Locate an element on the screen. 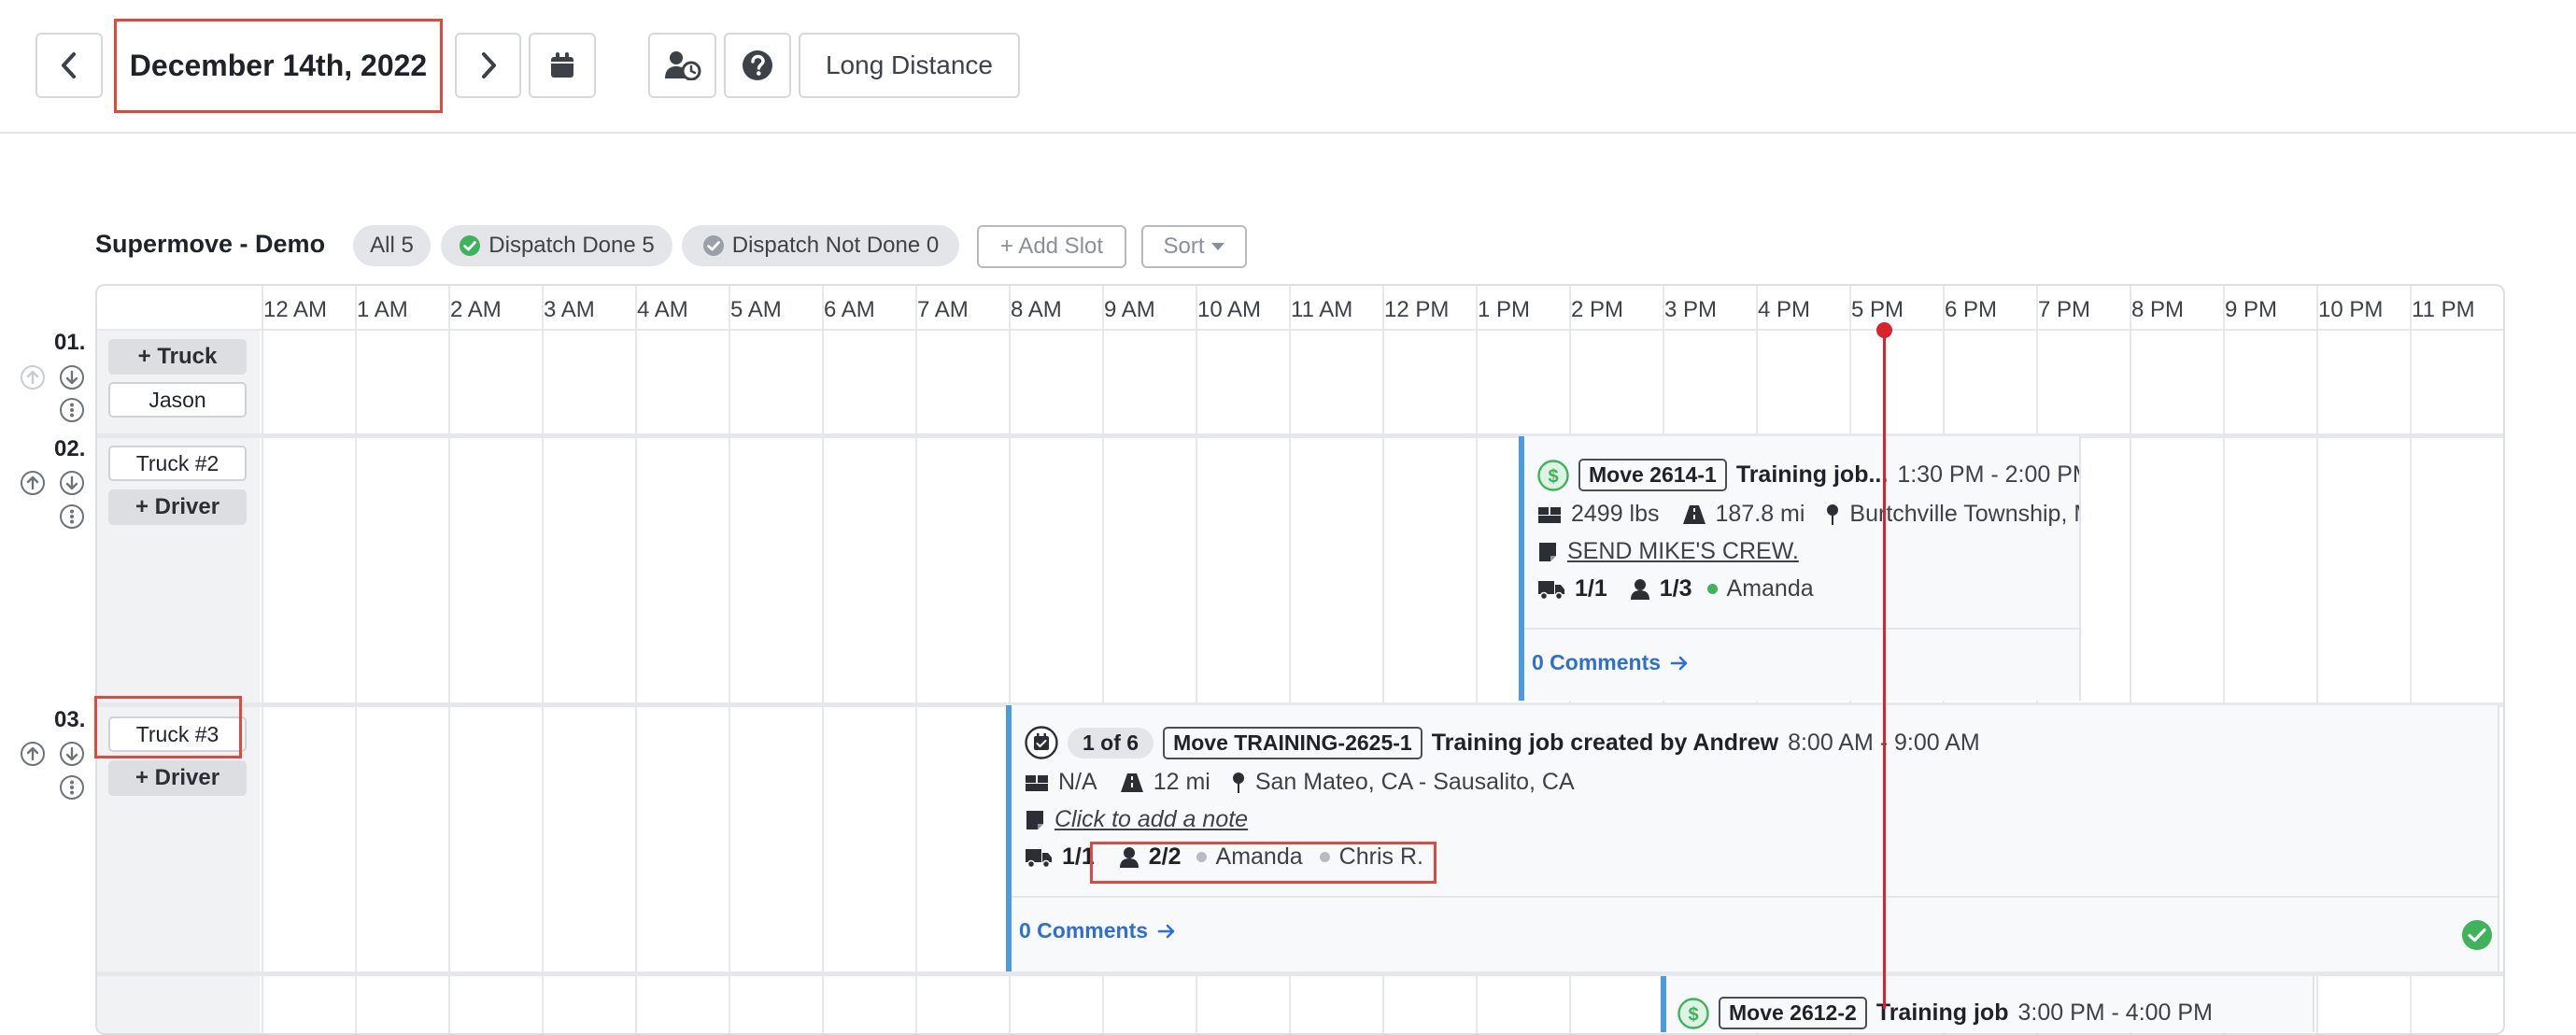 The height and width of the screenshot is (1035, 2576). hour-label: 10 AM is located at coordinates (1229, 309).